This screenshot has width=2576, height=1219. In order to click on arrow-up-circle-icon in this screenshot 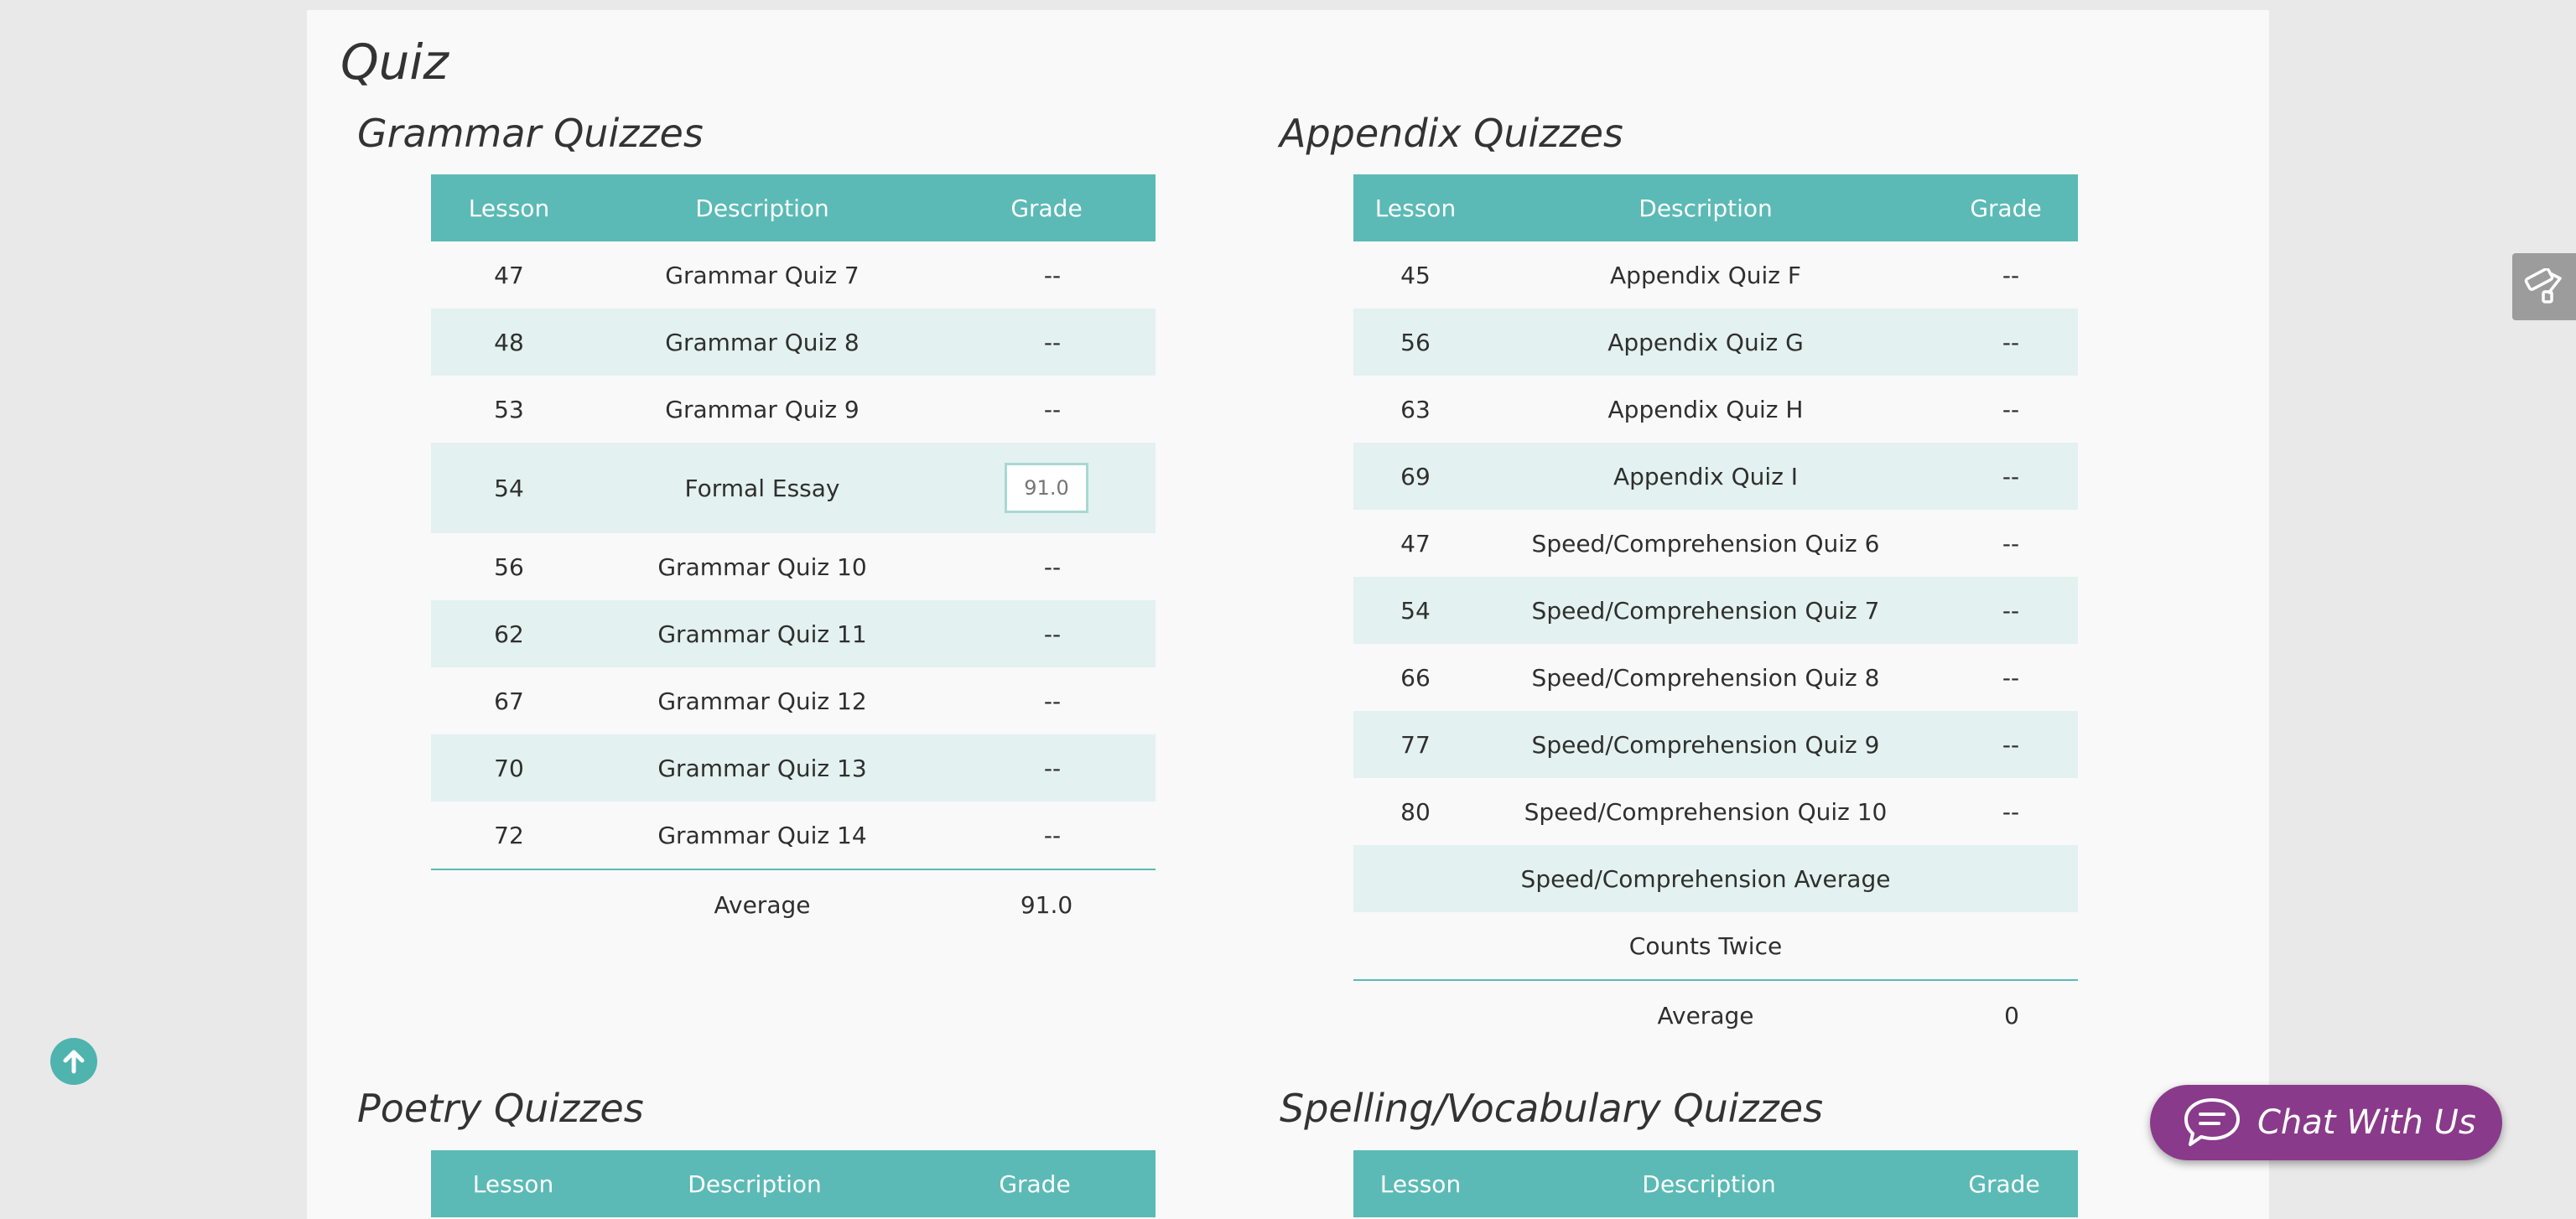, I will do `click(74, 1062)`.